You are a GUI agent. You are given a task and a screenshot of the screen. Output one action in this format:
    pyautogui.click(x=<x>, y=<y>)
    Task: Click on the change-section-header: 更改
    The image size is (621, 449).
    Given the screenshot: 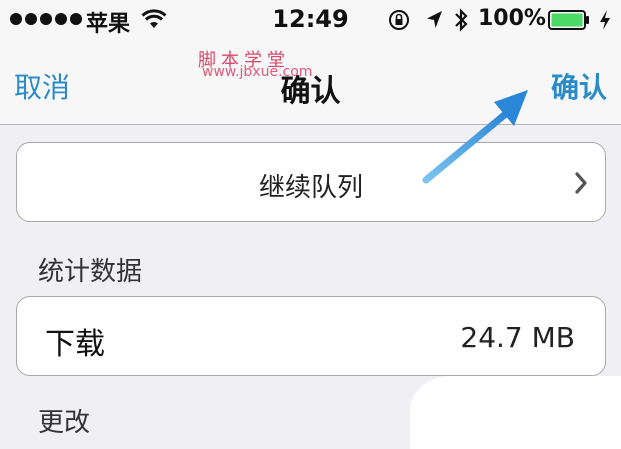 What is the action you would take?
    pyautogui.click(x=64, y=423)
    